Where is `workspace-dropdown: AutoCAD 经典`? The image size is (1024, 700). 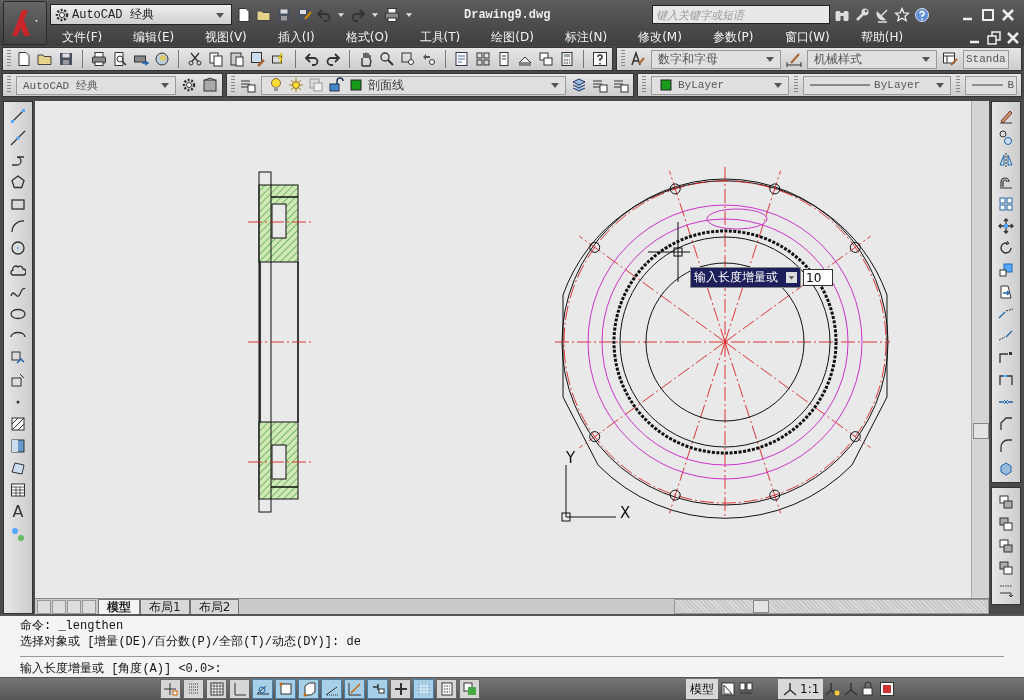
workspace-dropdown: AutoCAD 经典 is located at coordinates (141, 14).